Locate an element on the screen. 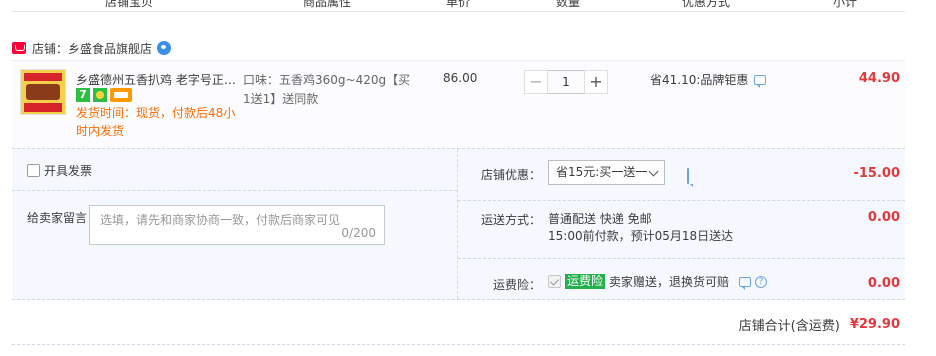  insurance-label: 运费险： is located at coordinates (517, 285).